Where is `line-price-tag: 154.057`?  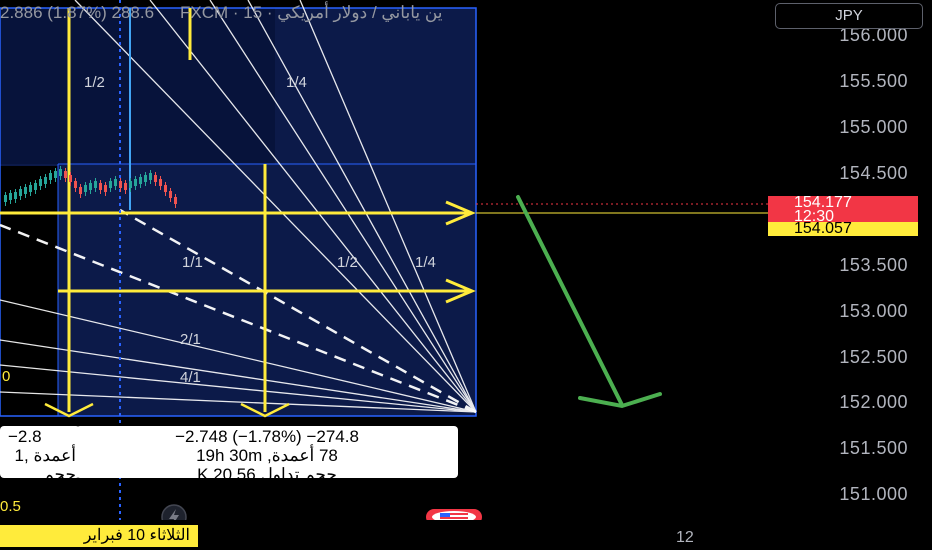
line-price-tag: 154.057 is located at coordinates (843, 229).